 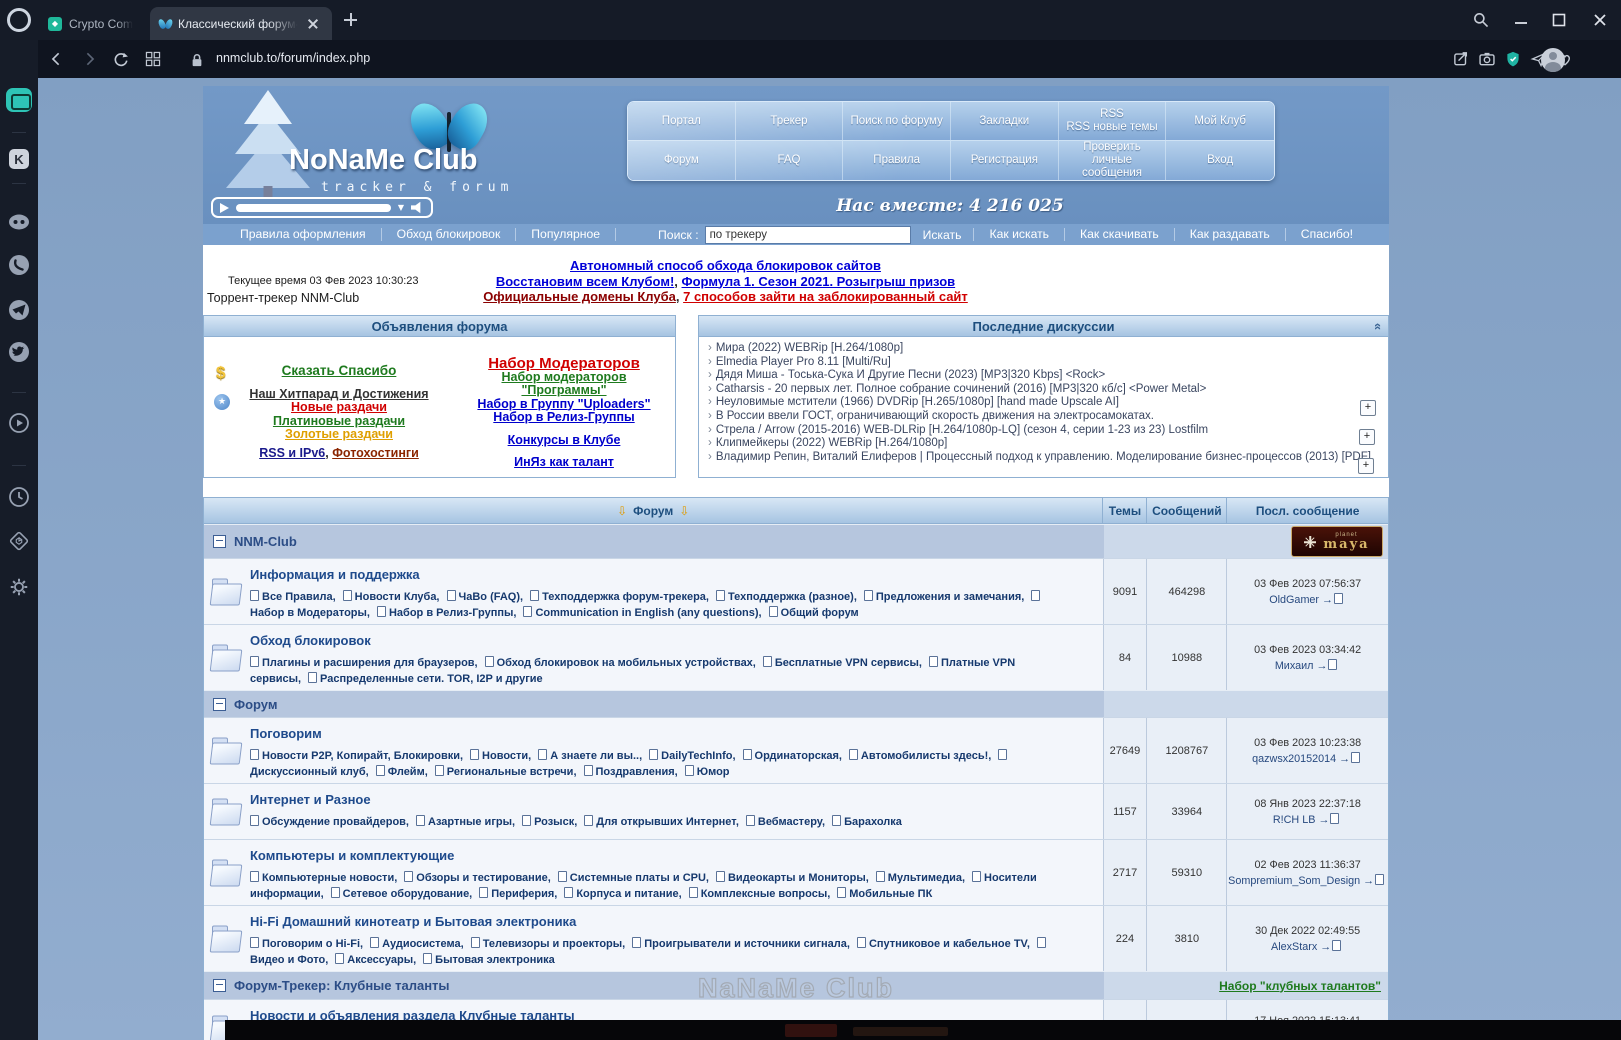 What do you see at coordinates (293, 596) in the screenshot?
I see `subforum-link: Все Правила,` at bounding box center [293, 596].